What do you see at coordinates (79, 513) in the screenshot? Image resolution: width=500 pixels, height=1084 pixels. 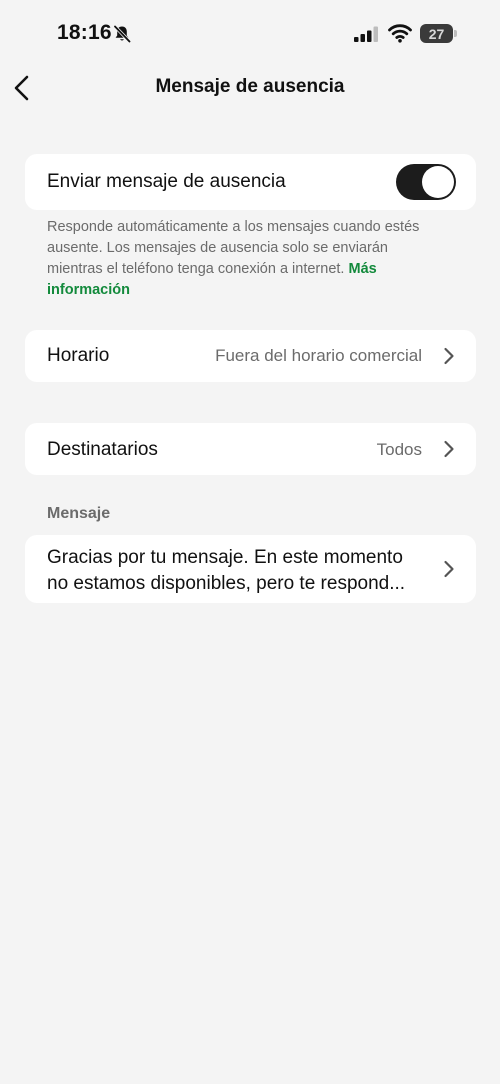 I see `message-section-header: Mensaje` at bounding box center [79, 513].